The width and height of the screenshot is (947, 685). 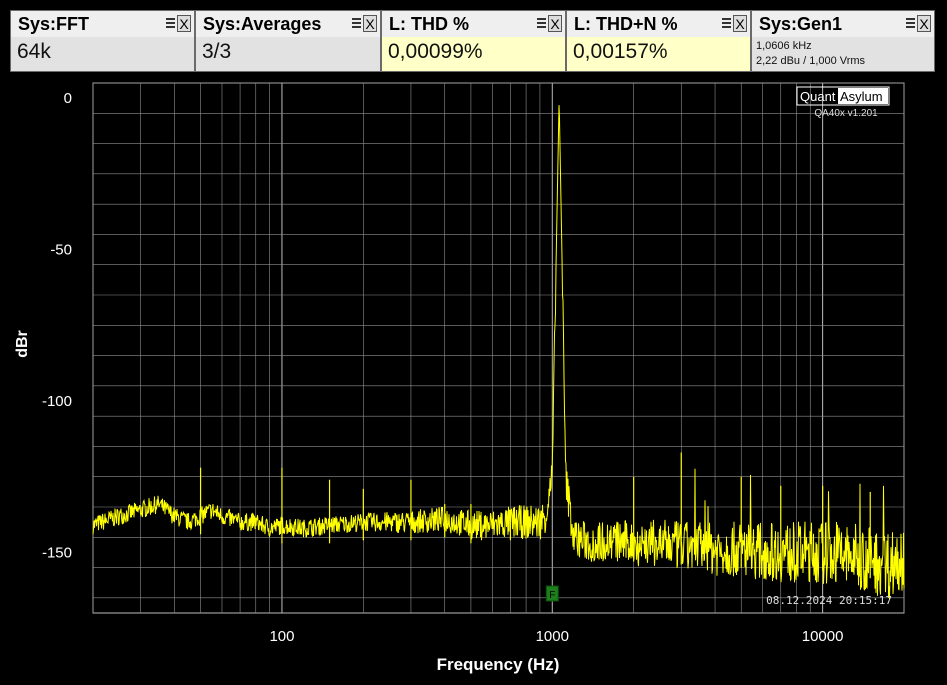 I want to click on y-tick-label: -150, so click(x=57, y=552).